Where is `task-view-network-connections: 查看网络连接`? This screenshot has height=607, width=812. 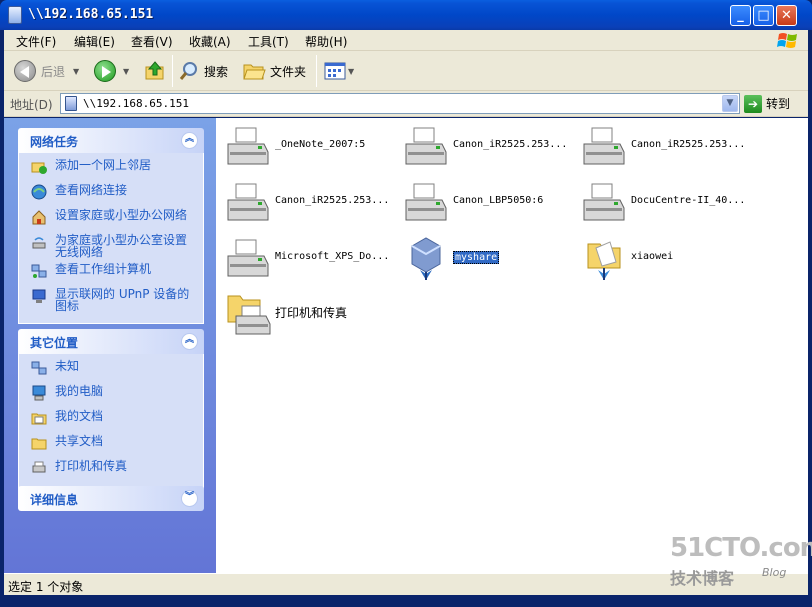 task-view-network-connections: 查看网络连接 is located at coordinates (111, 194).